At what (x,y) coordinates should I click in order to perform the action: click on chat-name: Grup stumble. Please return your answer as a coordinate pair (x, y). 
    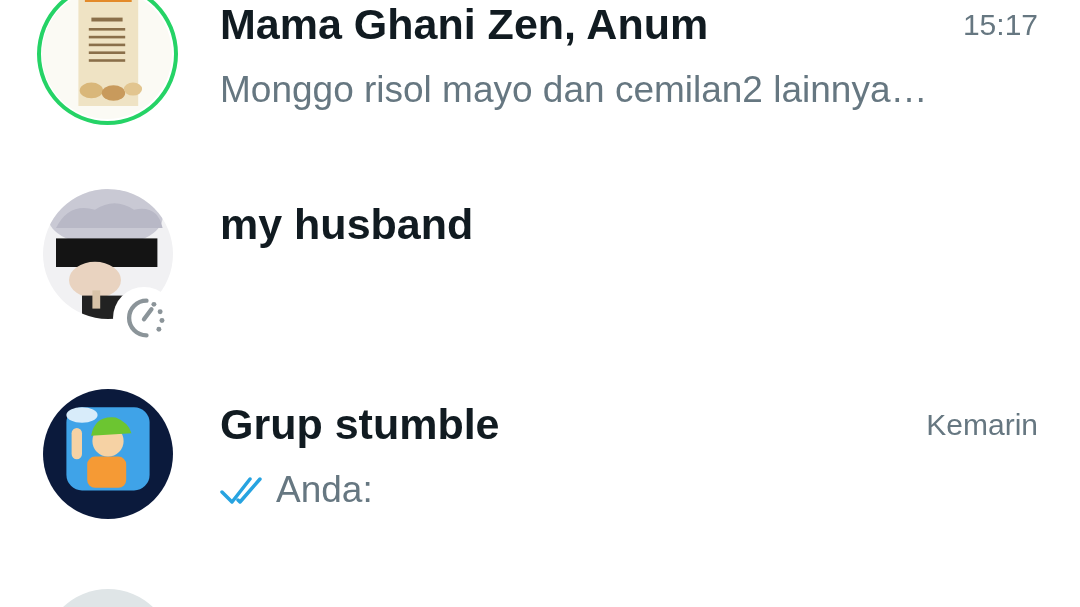
    Looking at the image, I should click on (360, 424).